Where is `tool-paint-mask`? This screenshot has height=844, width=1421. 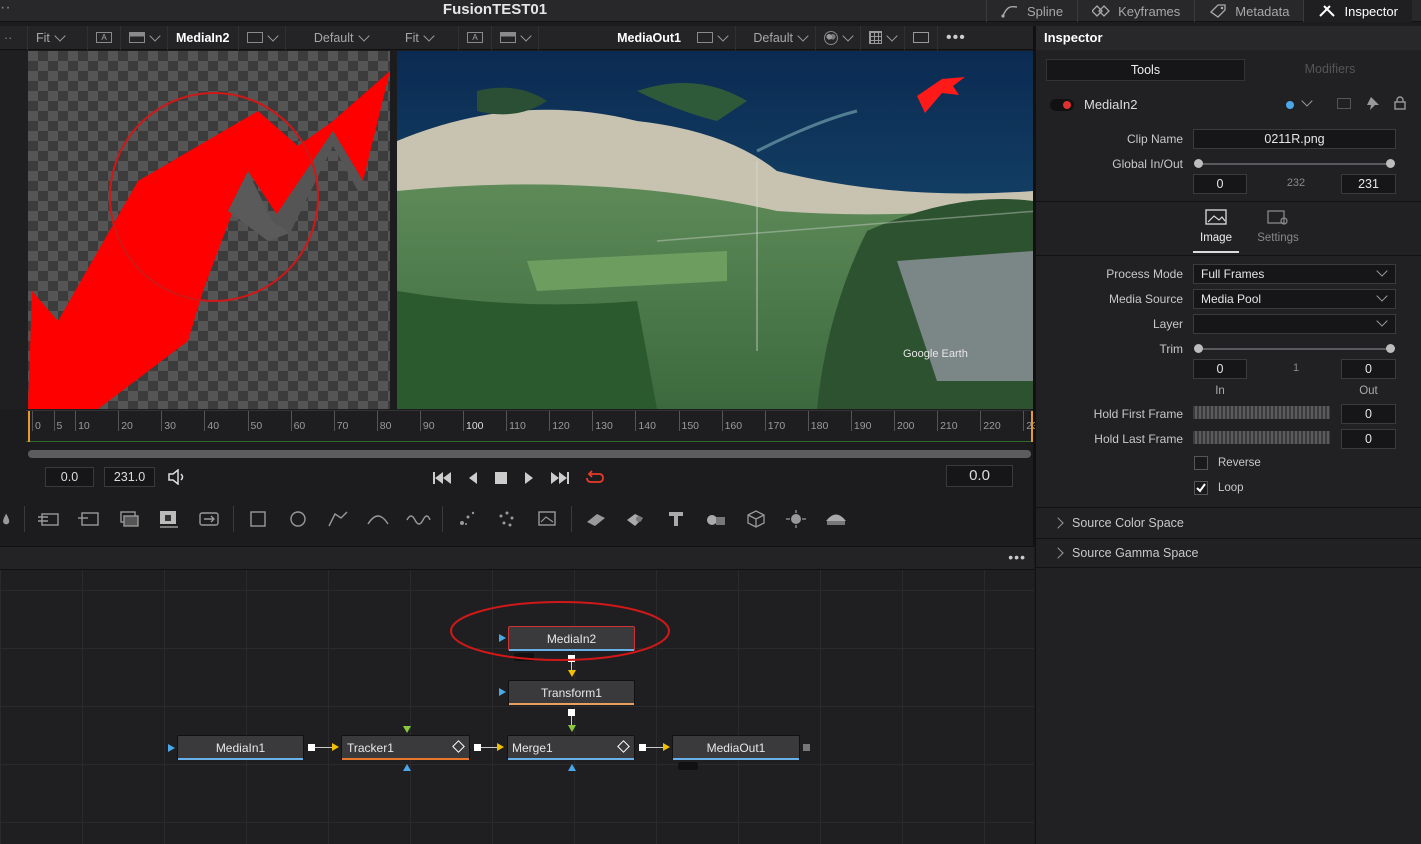 tool-paint-mask is located at coordinates (418, 519).